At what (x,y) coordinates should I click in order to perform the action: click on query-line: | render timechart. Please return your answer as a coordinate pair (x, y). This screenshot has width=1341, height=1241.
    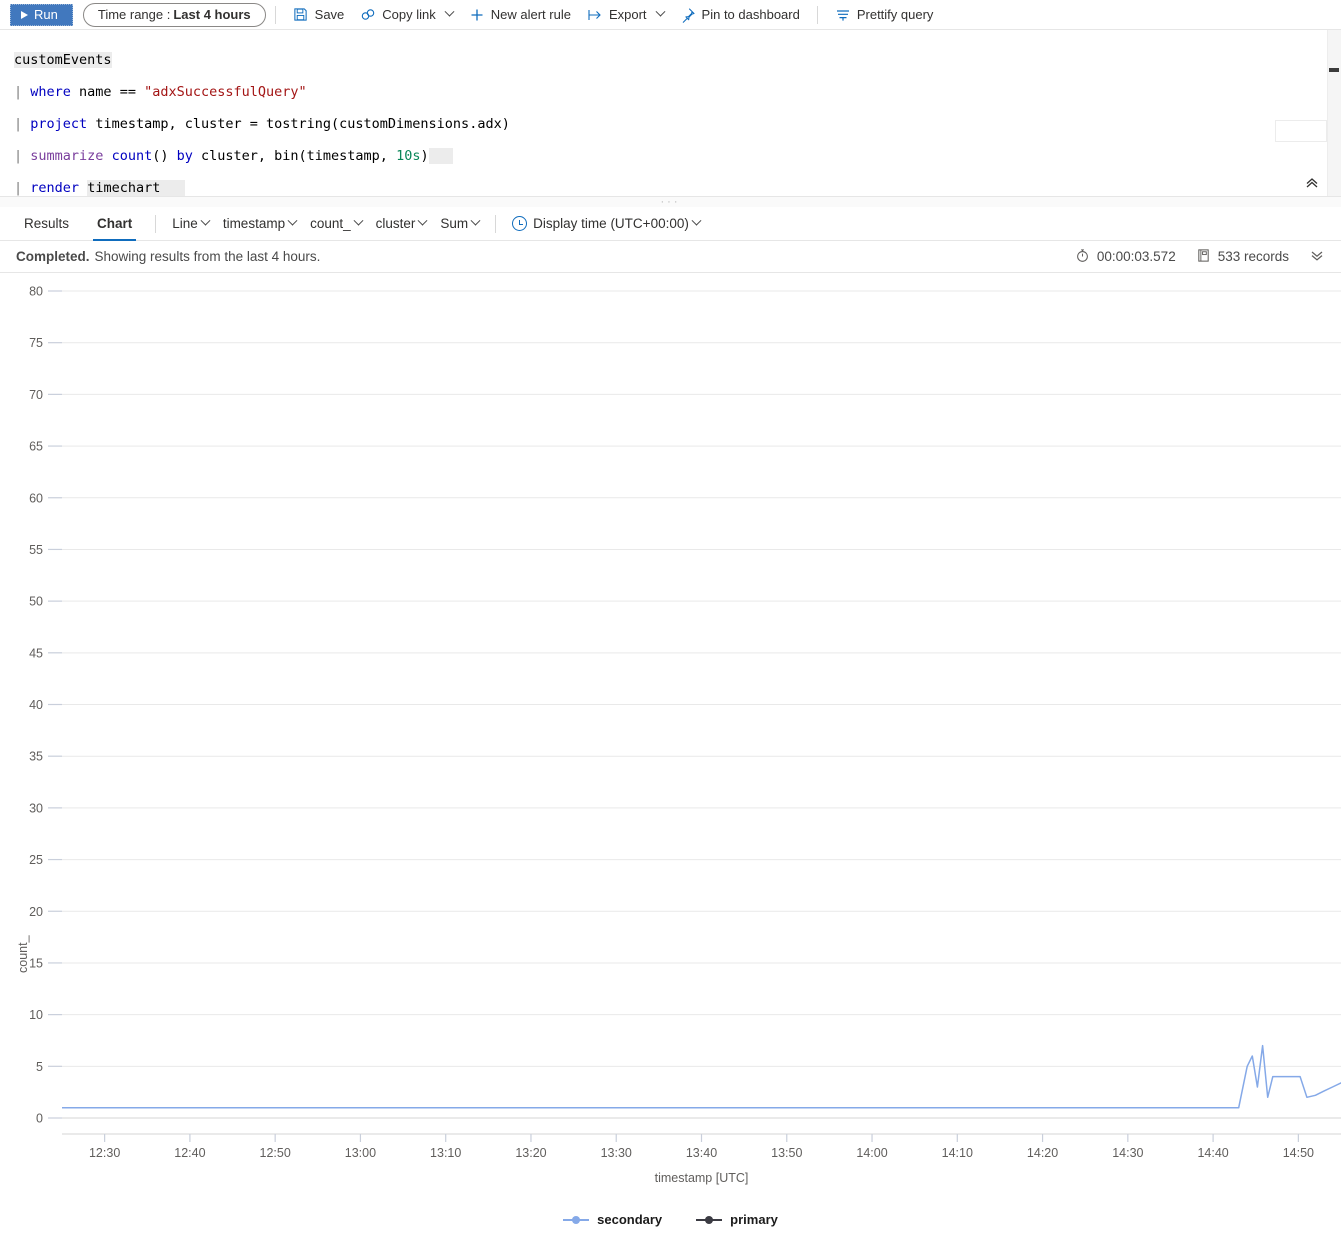
    Looking at the image, I should click on (99, 188).